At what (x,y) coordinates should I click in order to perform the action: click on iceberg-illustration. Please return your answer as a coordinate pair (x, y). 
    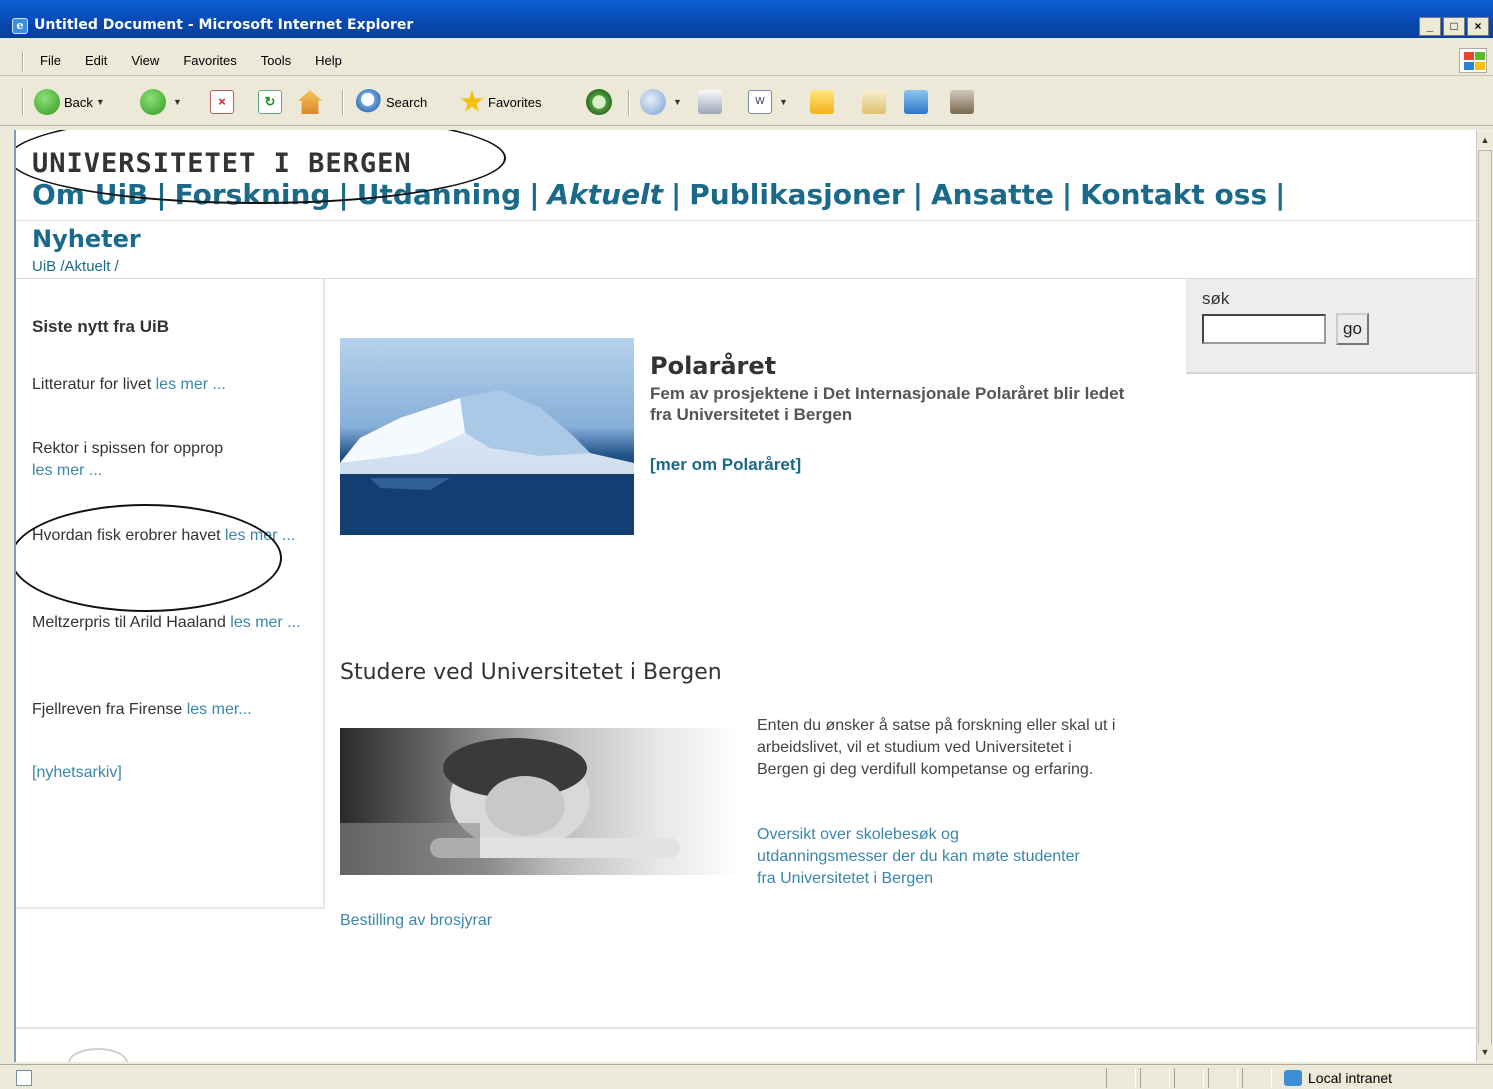
    Looking at the image, I should click on (487, 462).